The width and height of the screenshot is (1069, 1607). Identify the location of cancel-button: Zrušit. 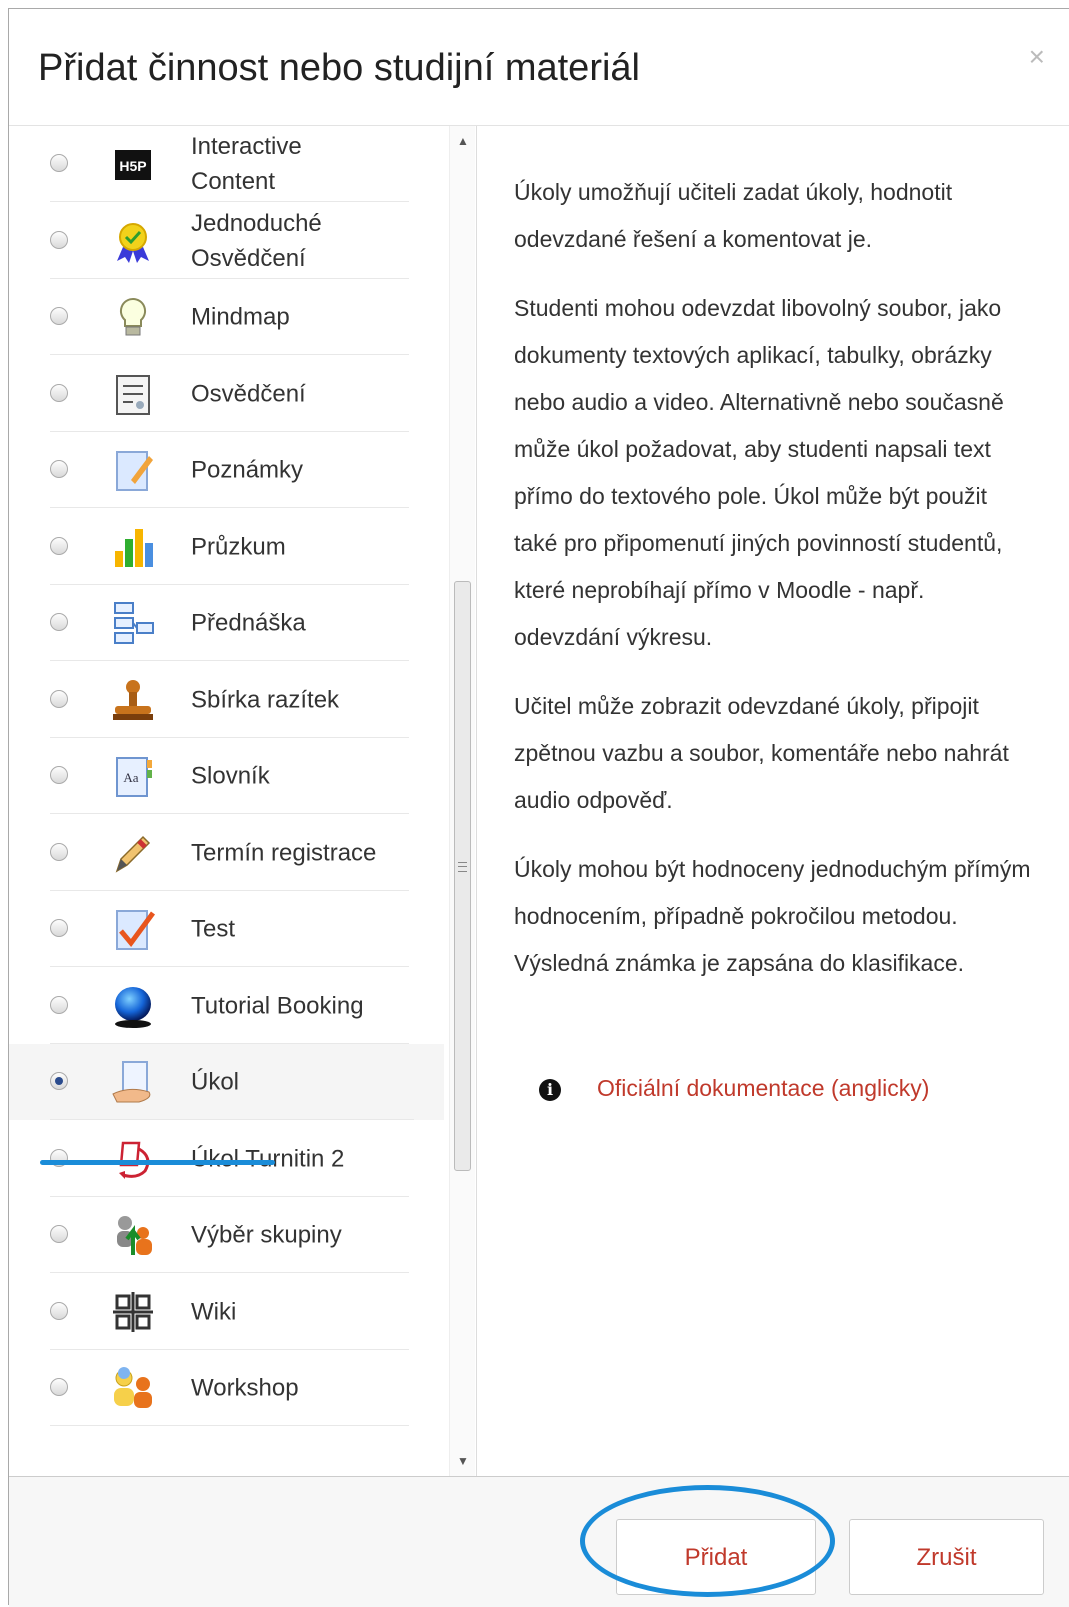
(946, 1557).